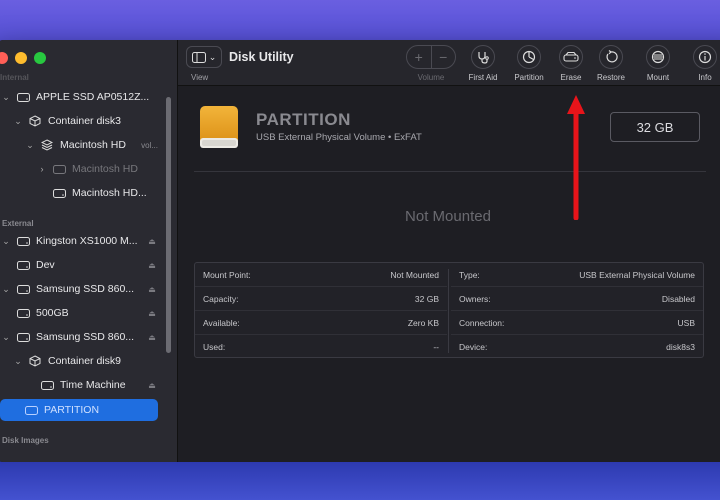 This screenshot has width=720, height=500. I want to click on window-title: Disk Utility, so click(261, 57).